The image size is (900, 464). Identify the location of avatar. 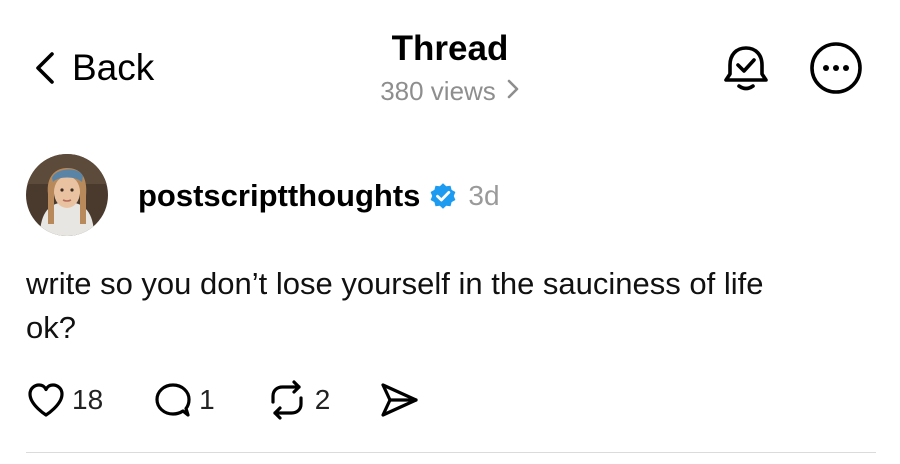
(67, 195).